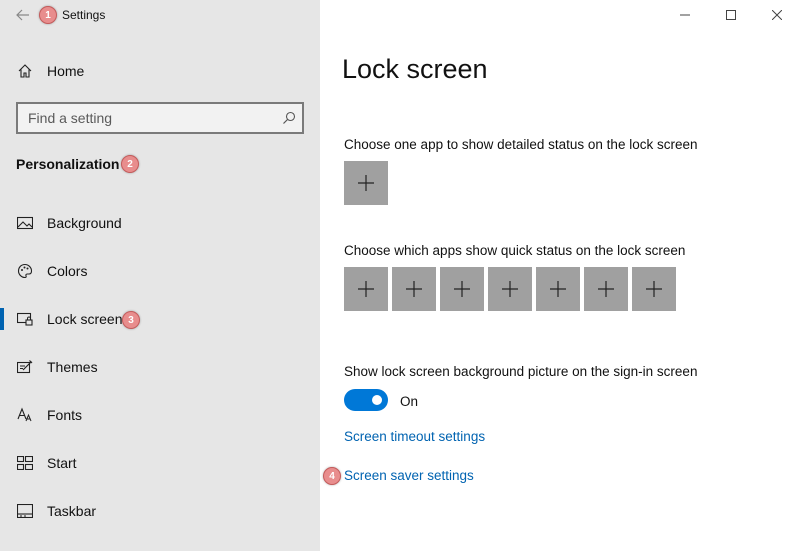 Image resolution: width=800 pixels, height=551 pixels. I want to click on themes-icon, so click(25, 367).